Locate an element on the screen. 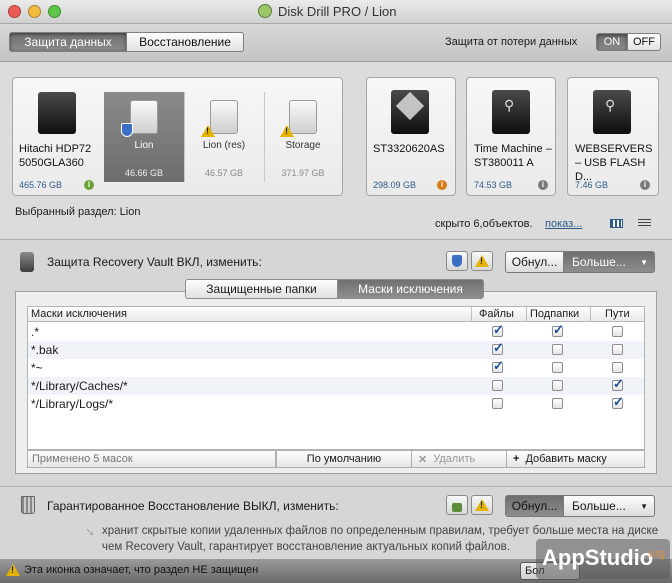  partition-label: Lion (res) is located at coordinates (224, 145).